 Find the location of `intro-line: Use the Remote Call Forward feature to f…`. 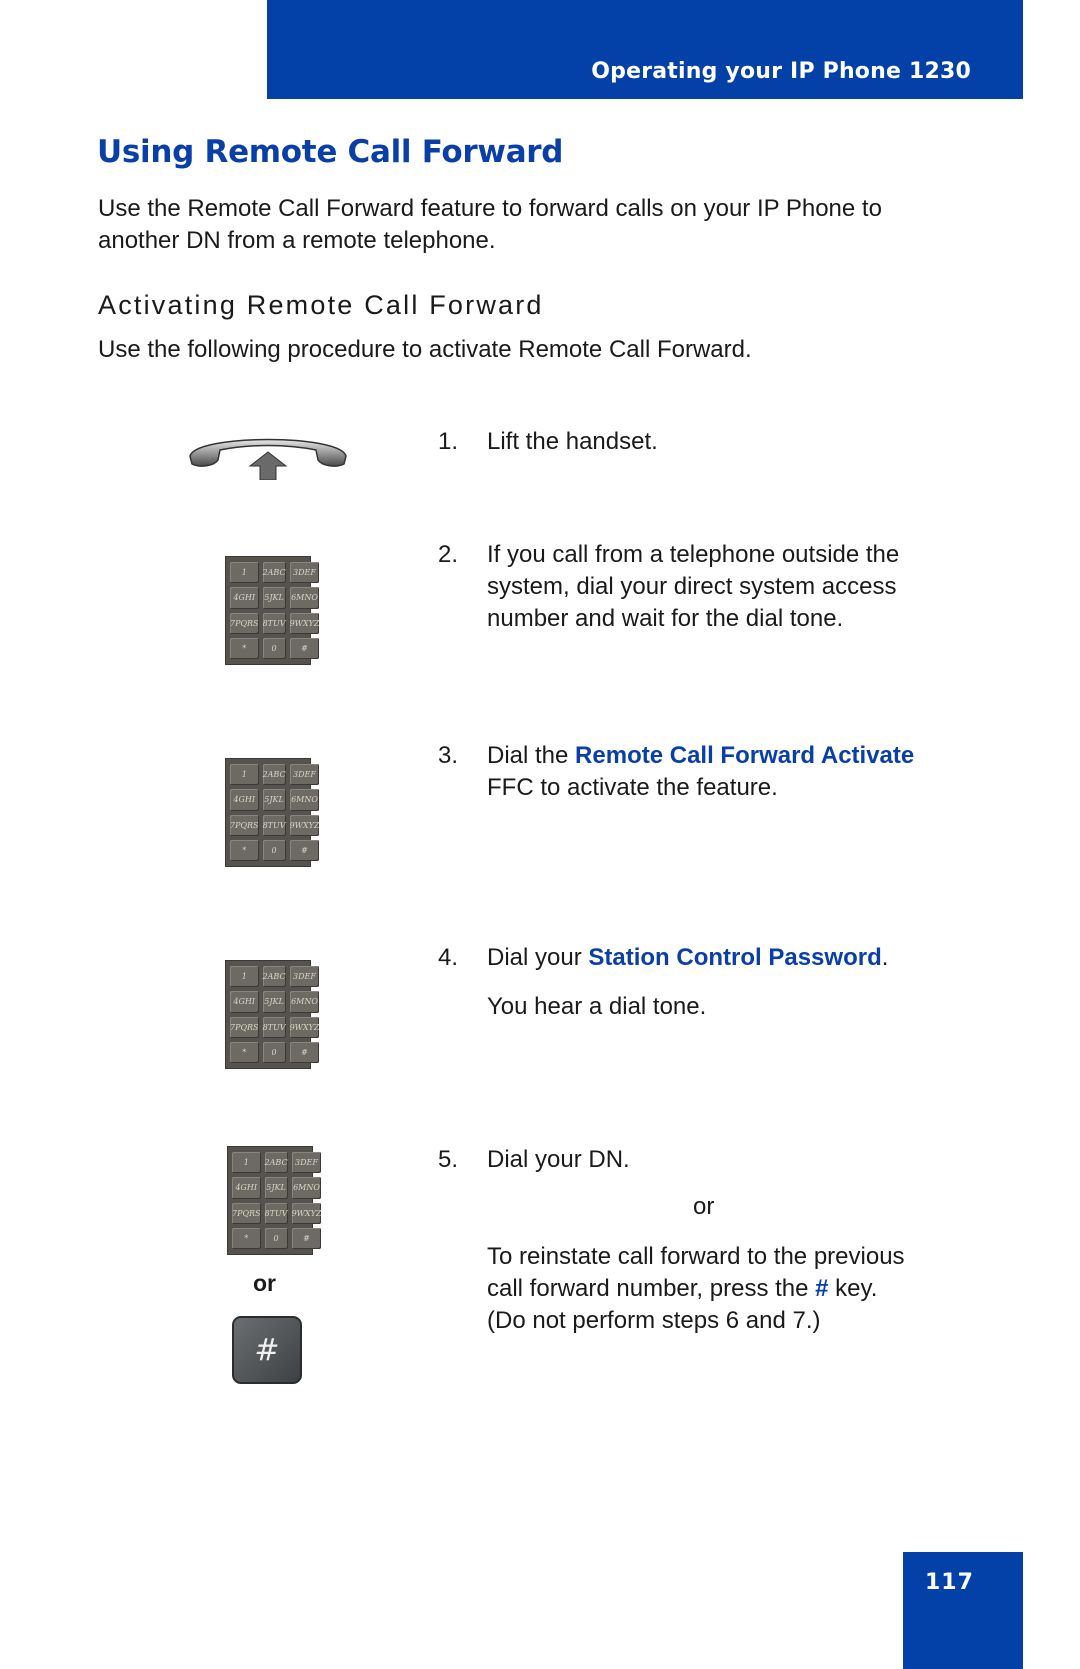

intro-line: Use the Remote Call Forward feature to f… is located at coordinates (490, 208).